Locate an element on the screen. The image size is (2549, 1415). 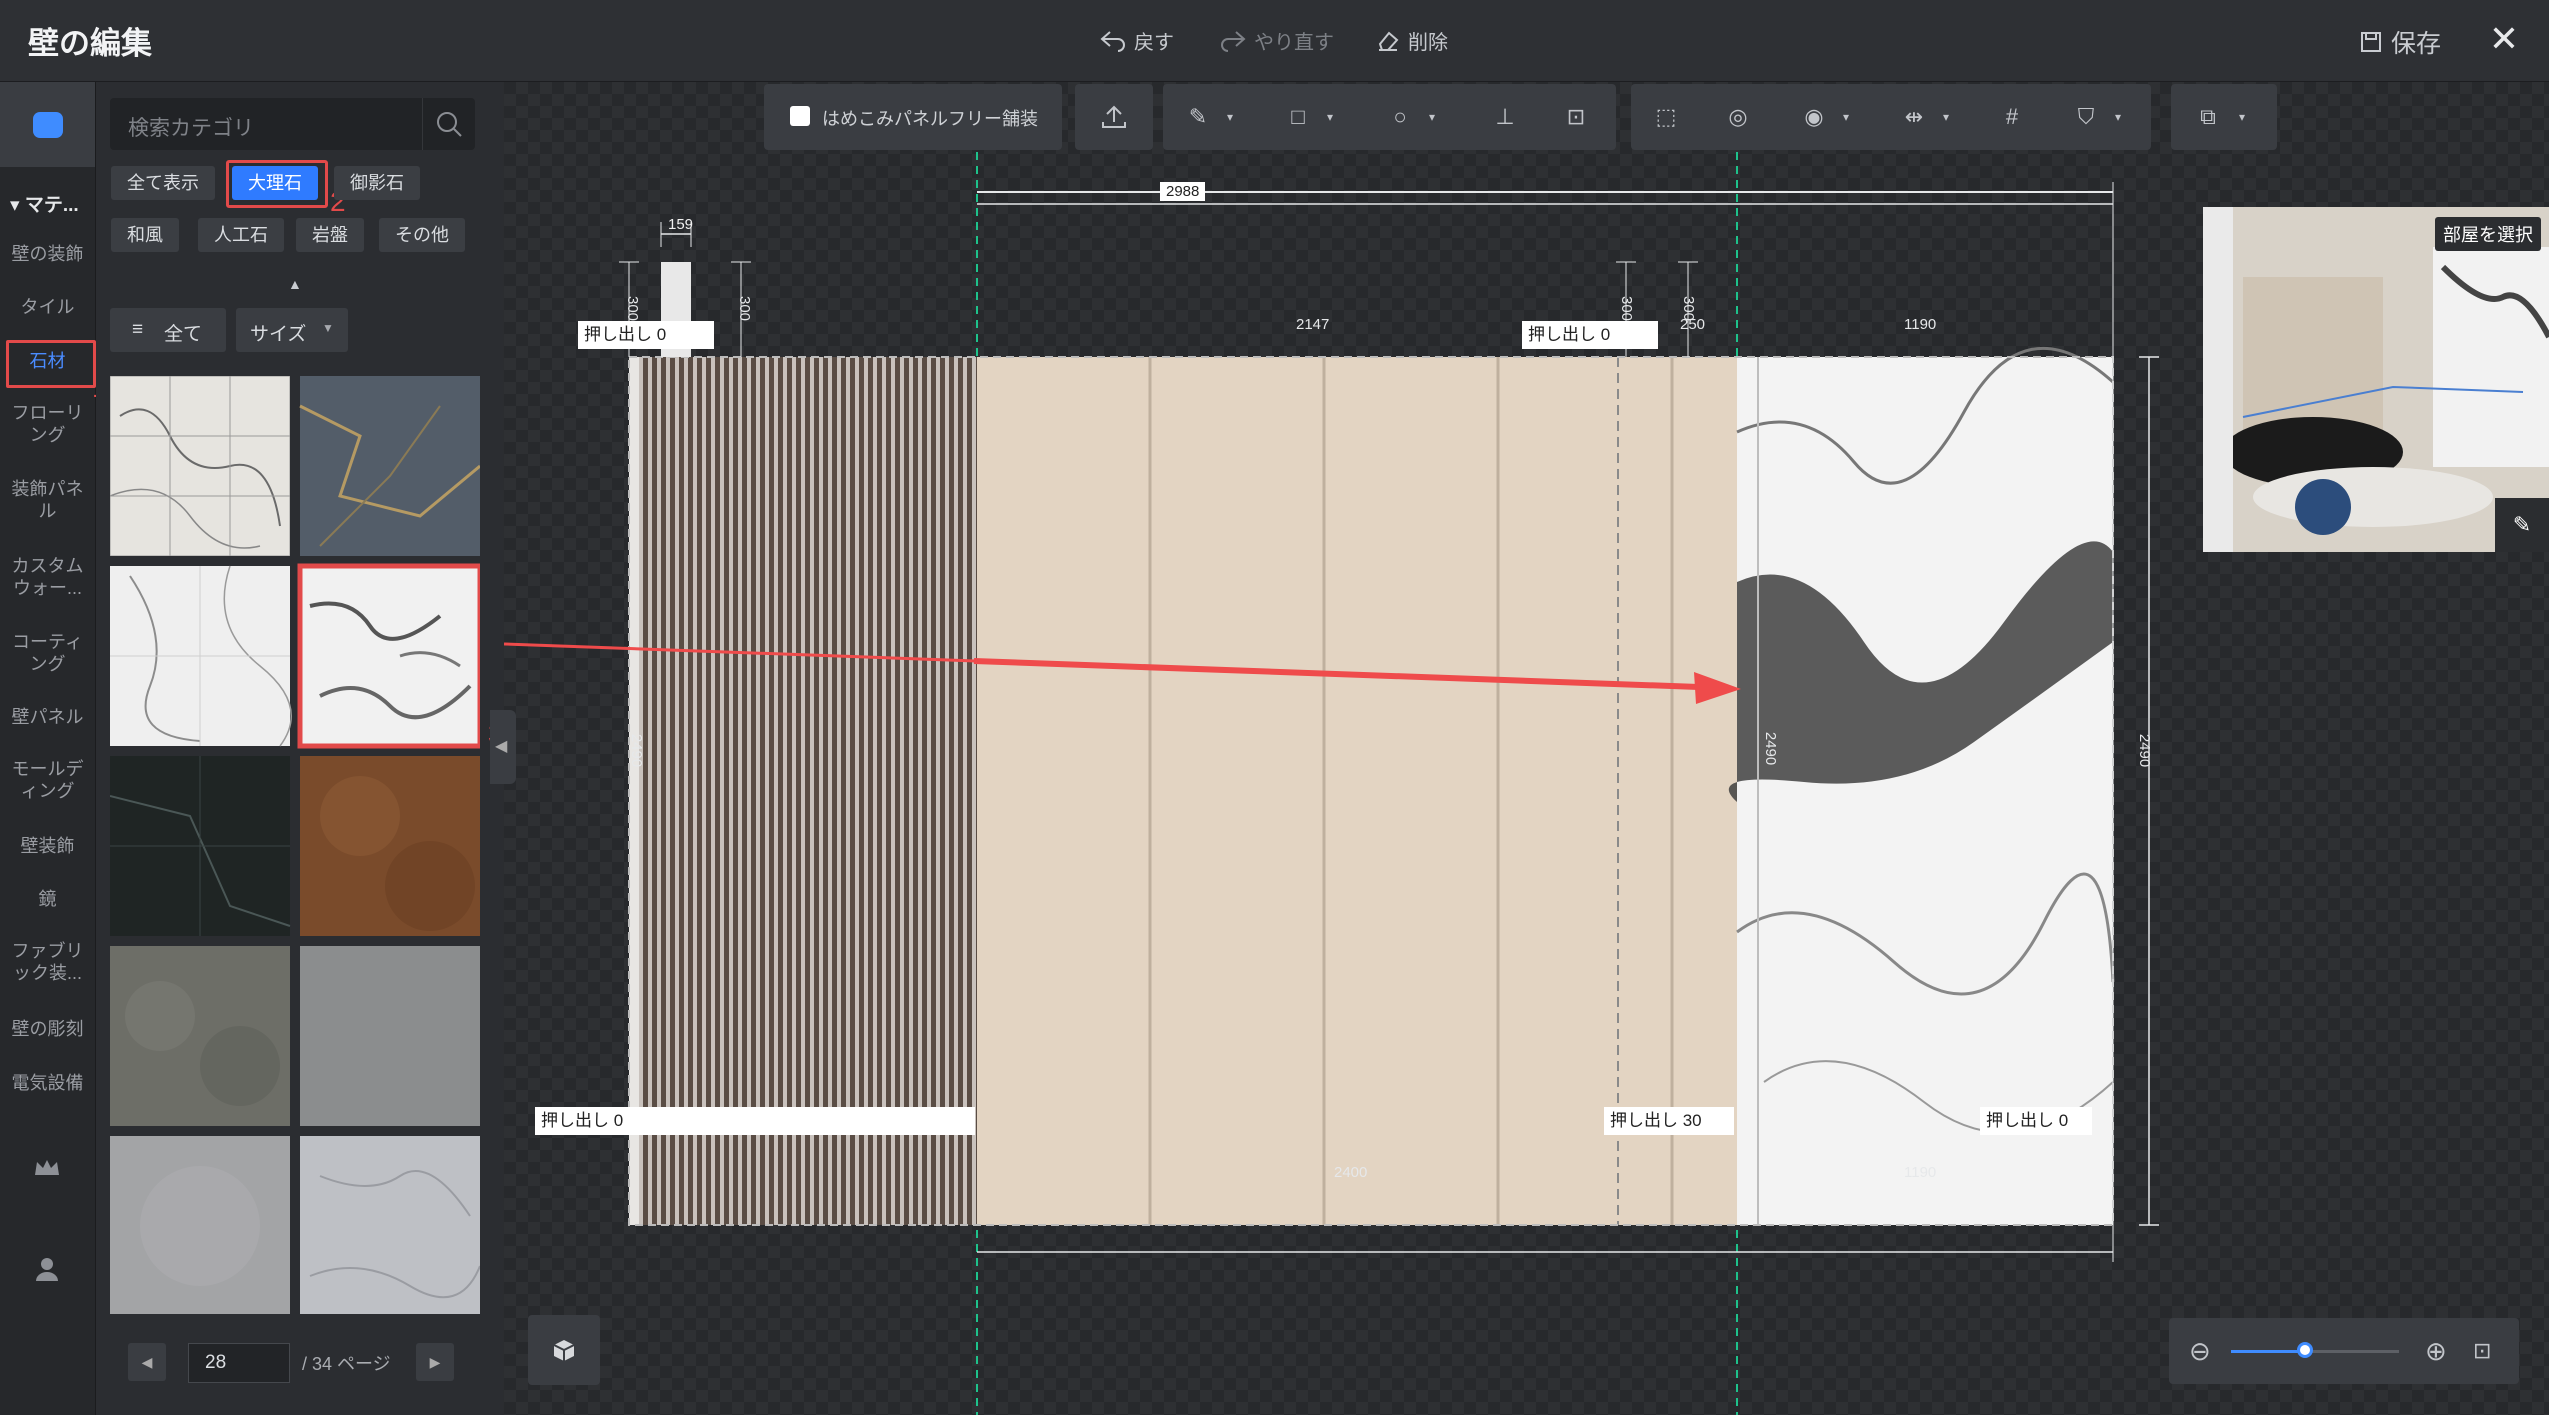
delete-label: 削除 is located at coordinates (1428, 43).